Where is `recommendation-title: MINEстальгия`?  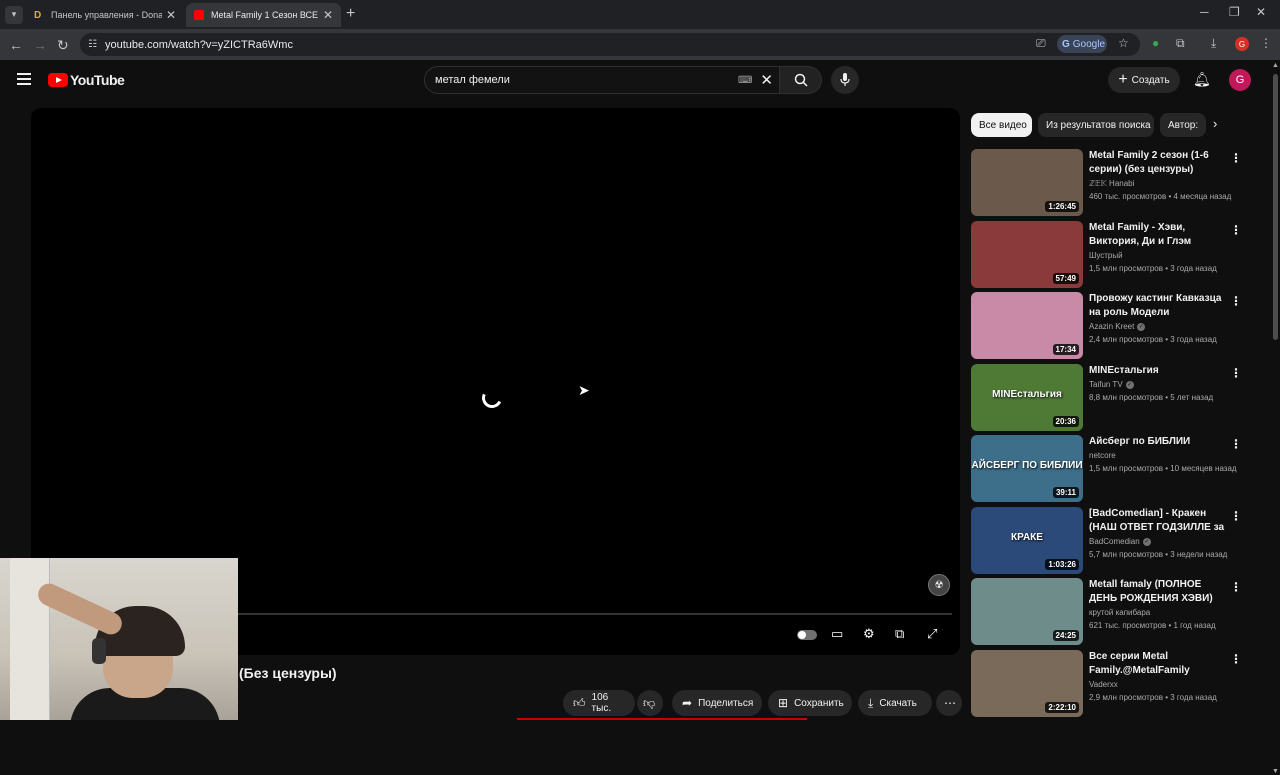 recommendation-title: MINEстальгия is located at coordinates (1158, 371).